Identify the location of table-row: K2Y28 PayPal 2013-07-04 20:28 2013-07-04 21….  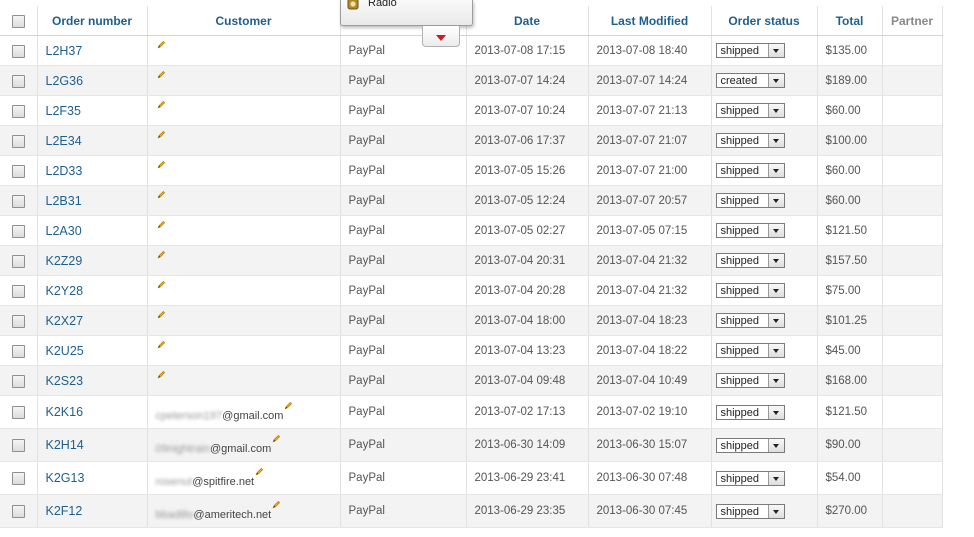
(471, 290).